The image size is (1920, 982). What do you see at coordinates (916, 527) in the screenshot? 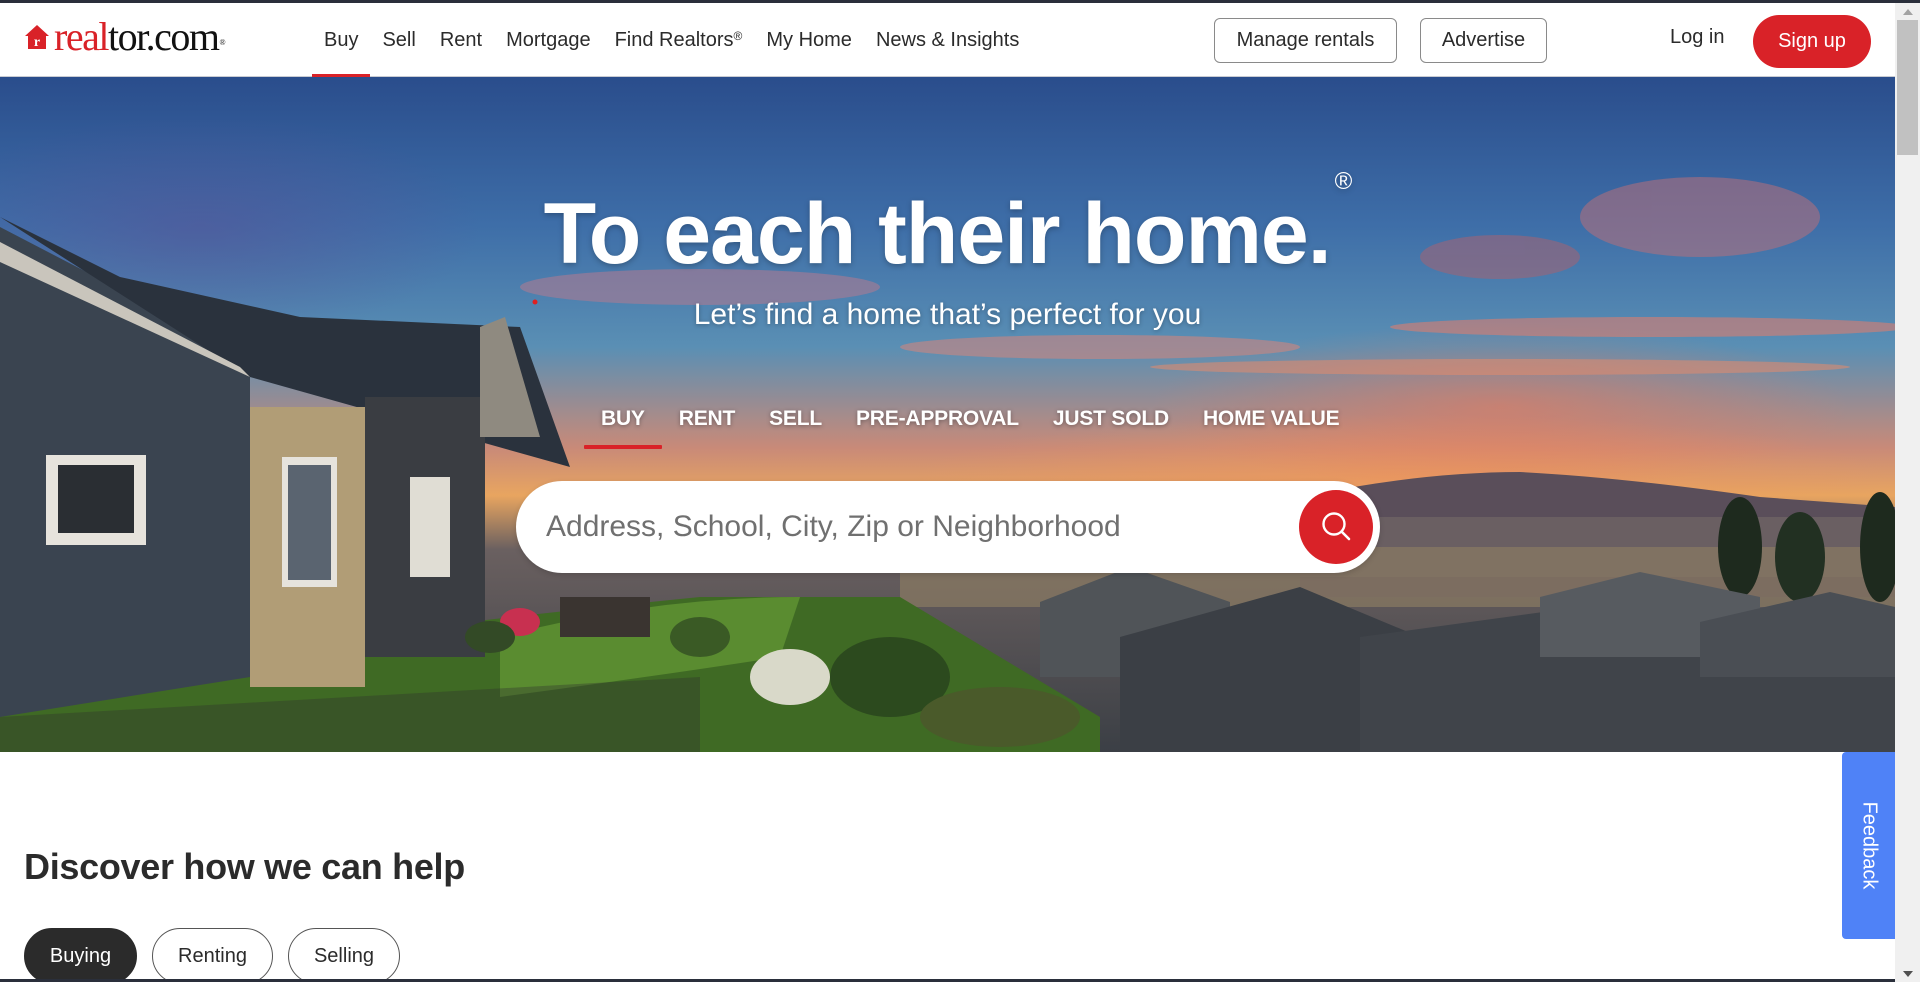
I see `search-input` at bounding box center [916, 527].